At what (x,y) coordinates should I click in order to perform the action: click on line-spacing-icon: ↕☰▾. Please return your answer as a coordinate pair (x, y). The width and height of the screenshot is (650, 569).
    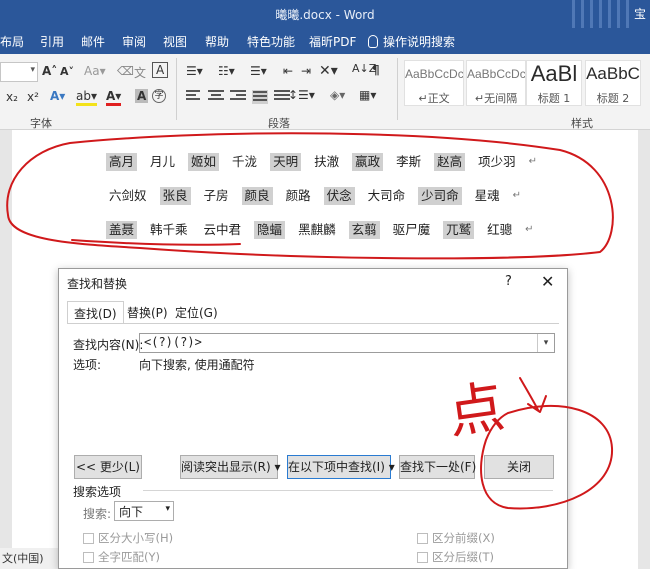
    Looking at the image, I should click on (301, 95).